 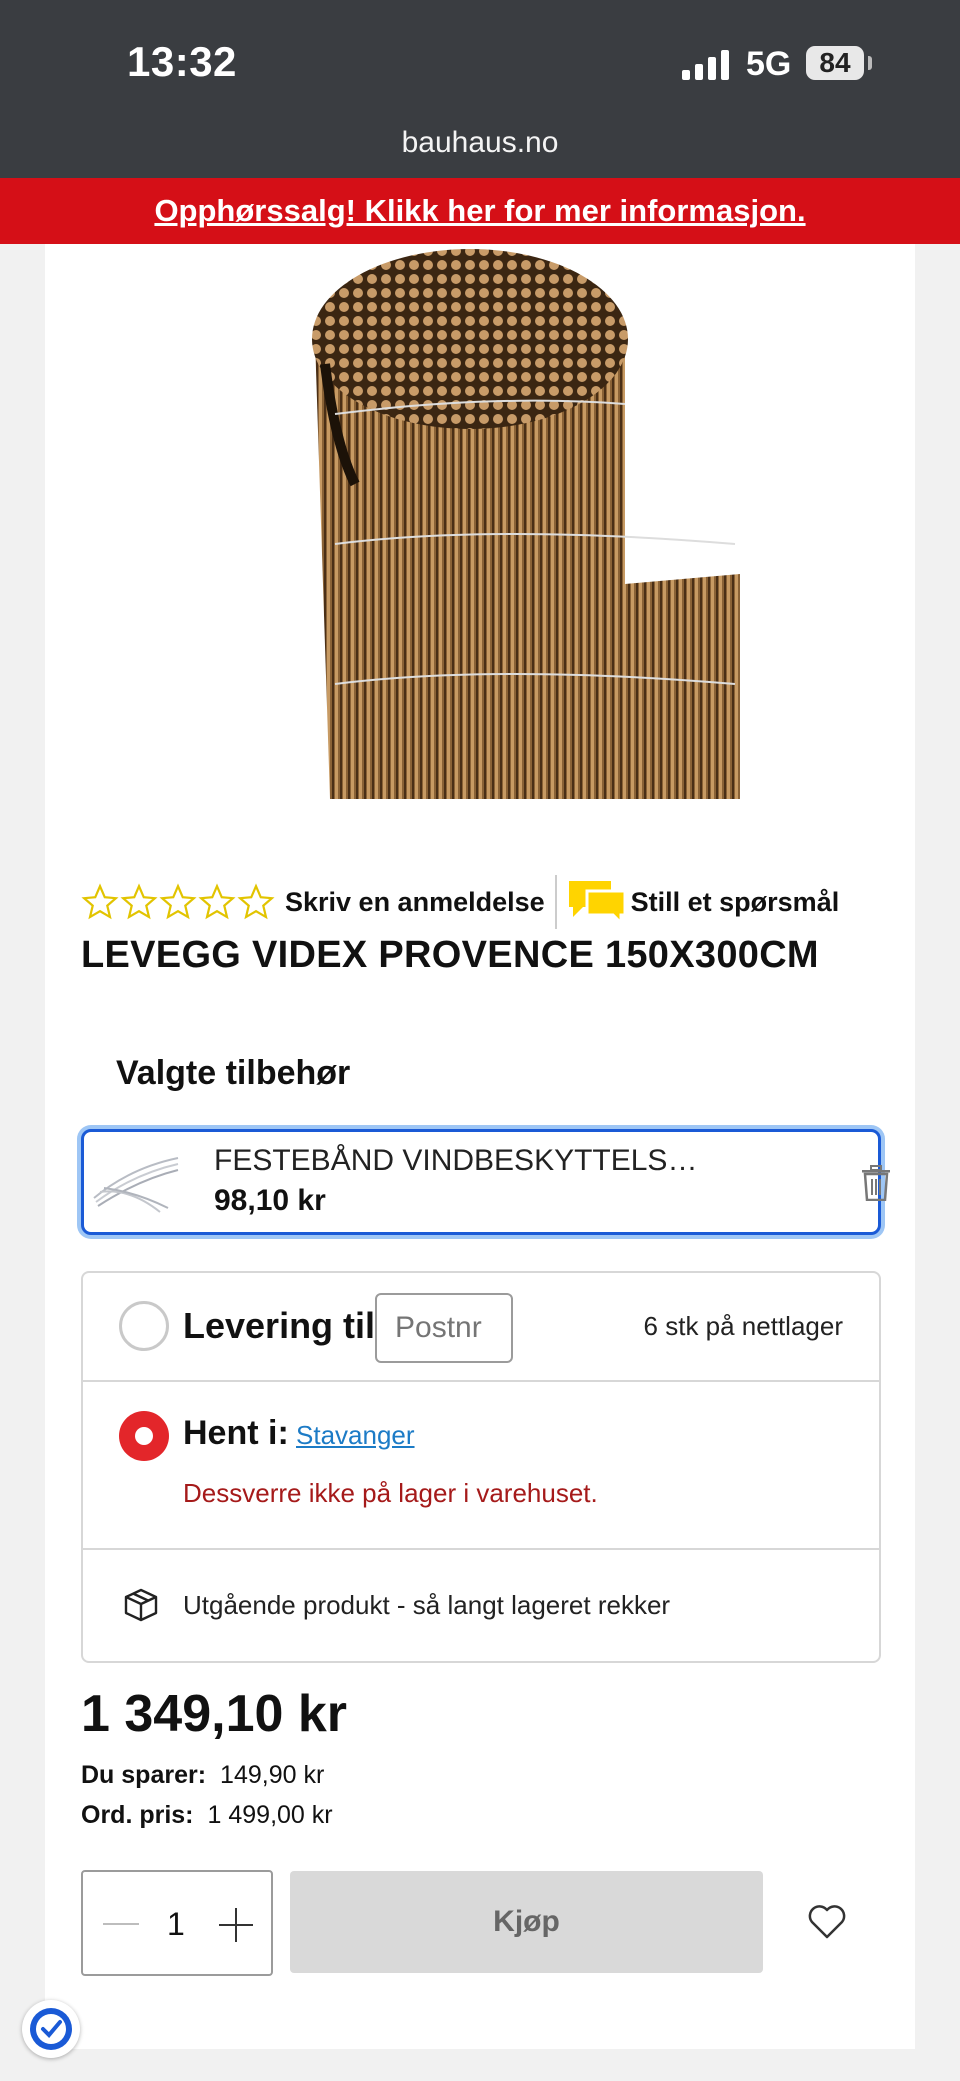 I want to click on ordinary-price: Ord. pris: 1 499,00 kr, so click(x=207, y=1815).